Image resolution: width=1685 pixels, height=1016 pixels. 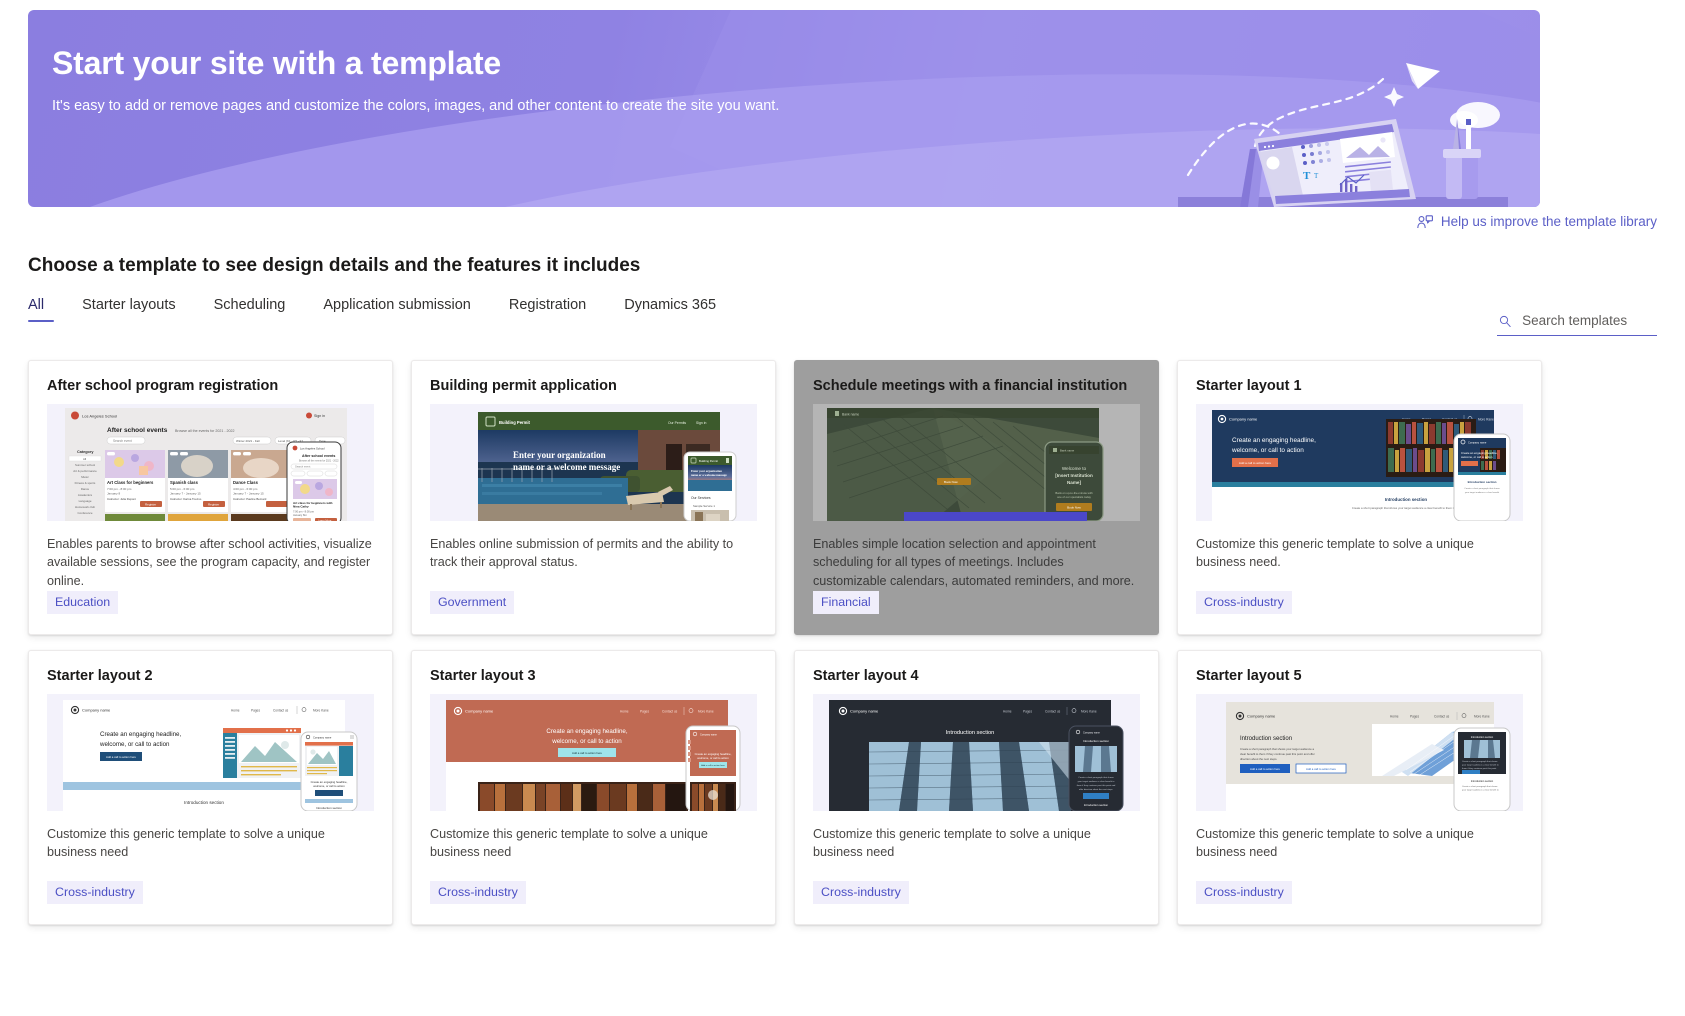 I want to click on svg-text: Contact us, so click(x=1053, y=711).